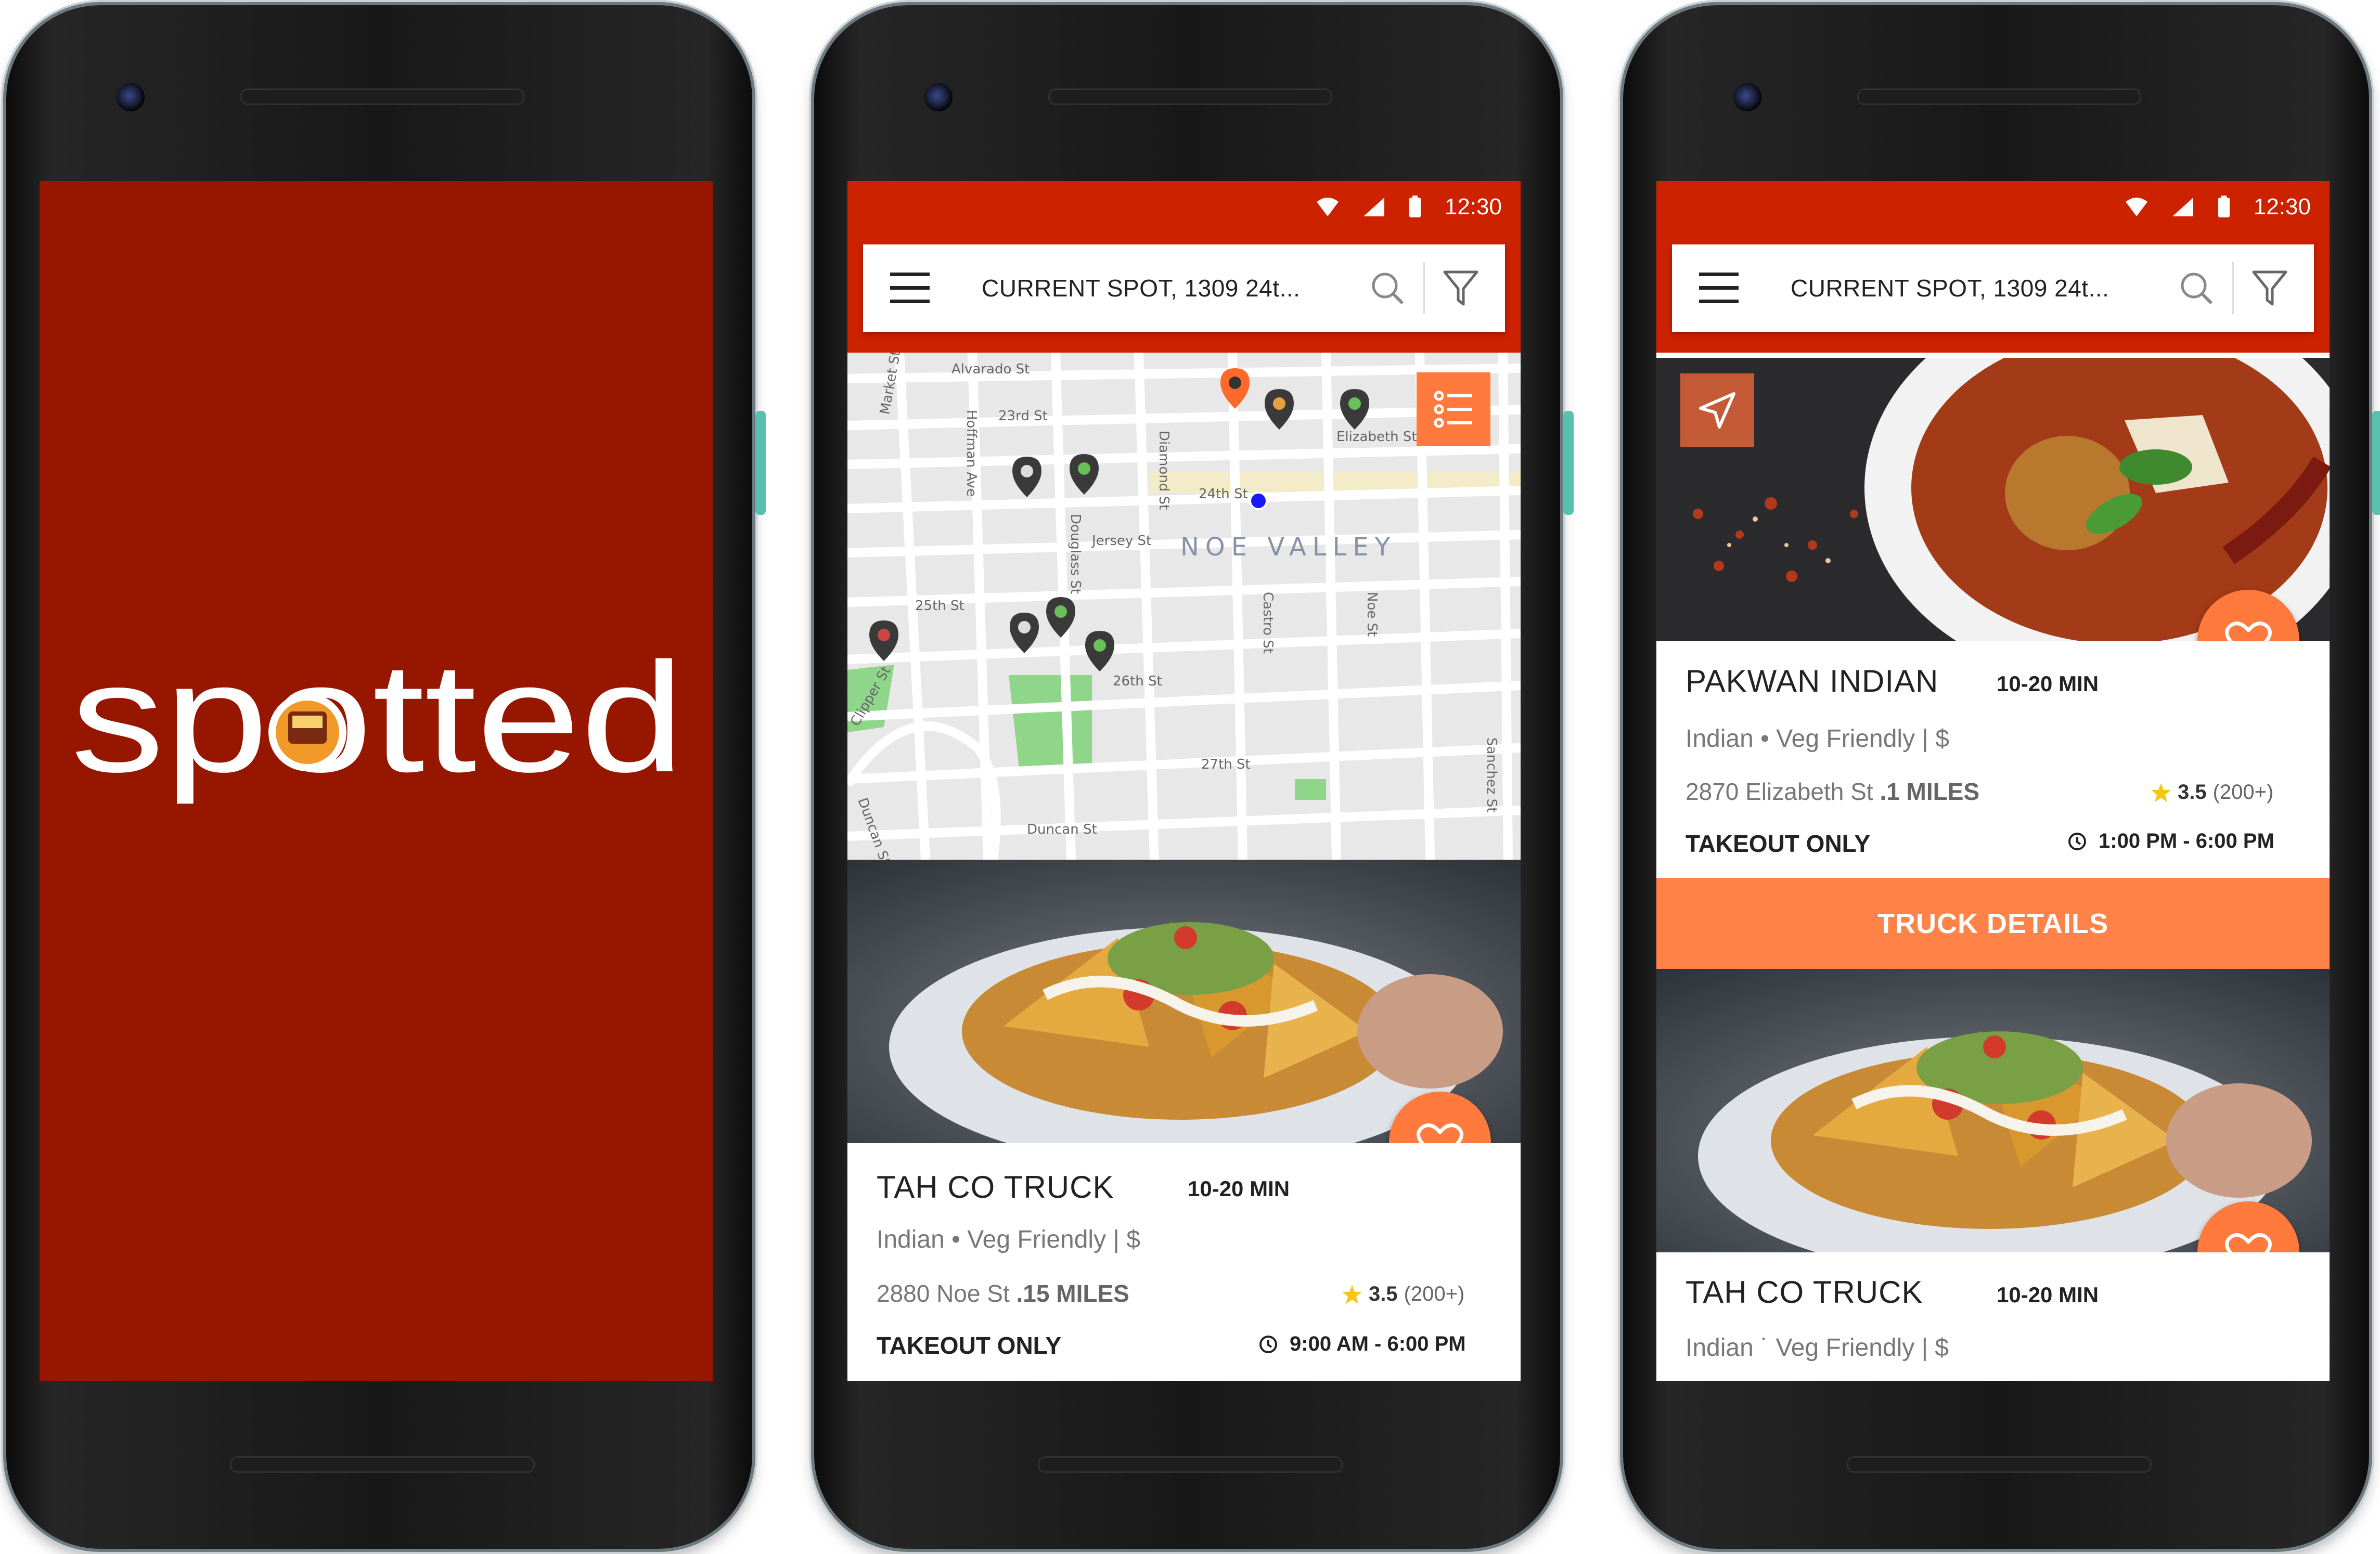 The image size is (2380, 1554). What do you see at coordinates (307, 732) in the screenshot?
I see `truck-icon` at bounding box center [307, 732].